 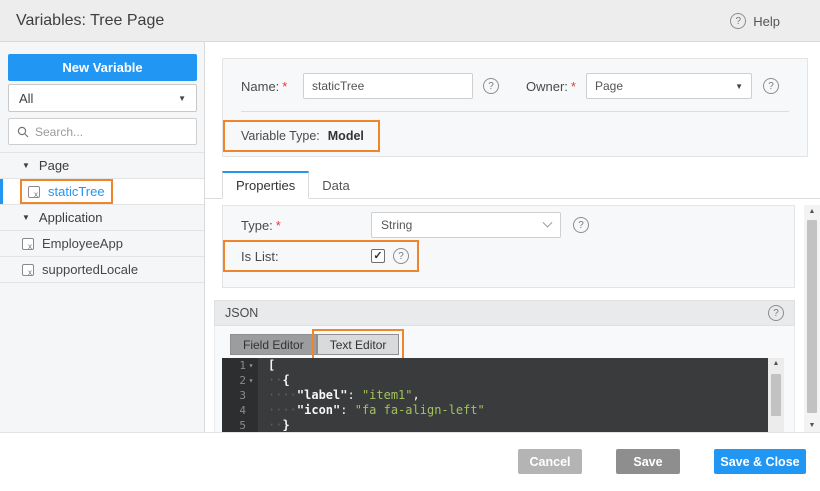 What do you see at coordinates (54, 165) in the screenshot?
I see `tree-item-label: Page` at bounding box center [54, 165].